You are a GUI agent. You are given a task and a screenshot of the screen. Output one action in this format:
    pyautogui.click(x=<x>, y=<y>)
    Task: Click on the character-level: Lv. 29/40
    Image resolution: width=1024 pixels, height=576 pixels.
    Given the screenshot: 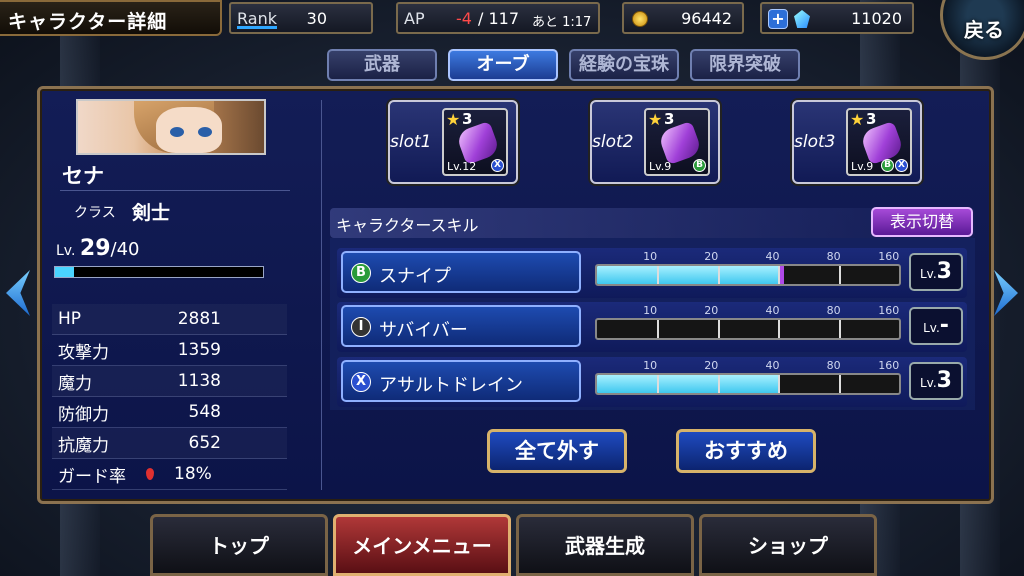 What is the action you would take?
    pyautogui.click(x=98, y=248)
    